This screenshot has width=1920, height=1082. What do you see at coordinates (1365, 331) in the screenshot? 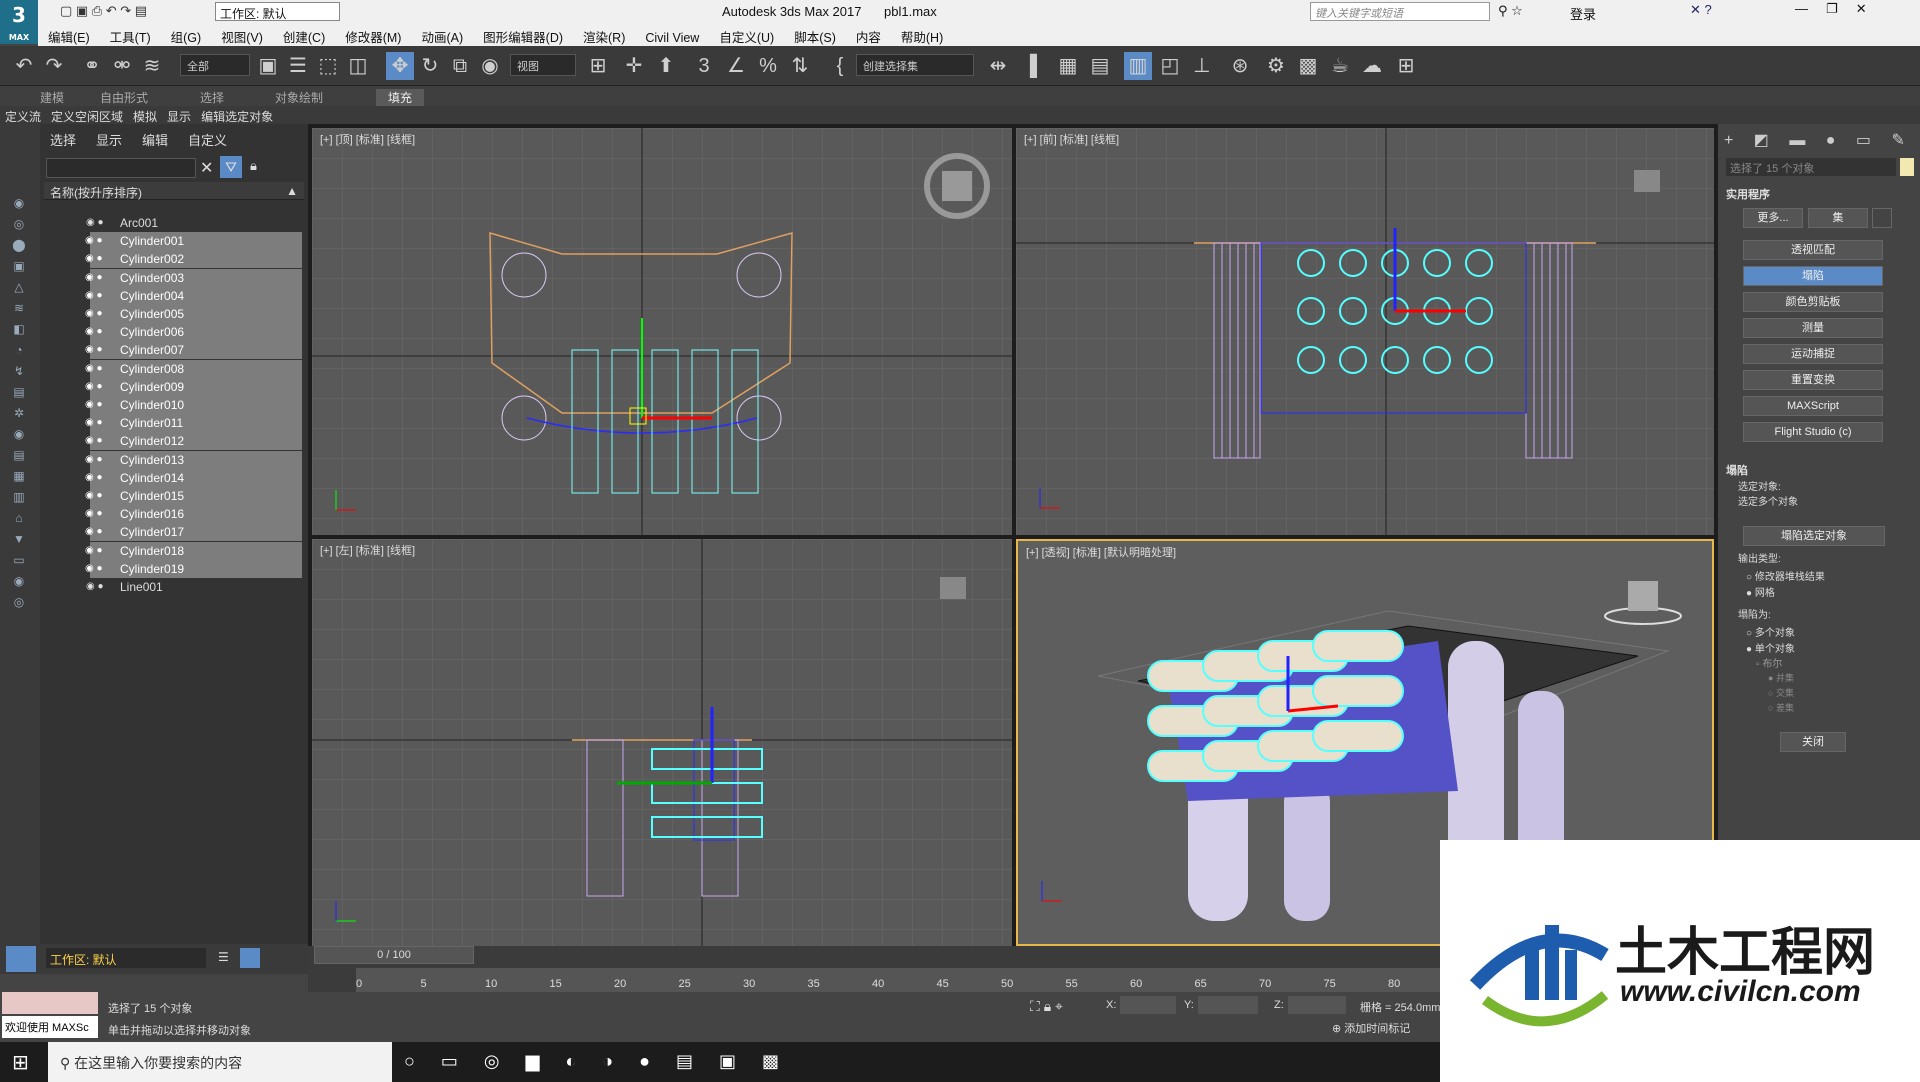
I see `viewport-front: [+] [前] [标准] [线框]` at bounding box center [1365, 331].